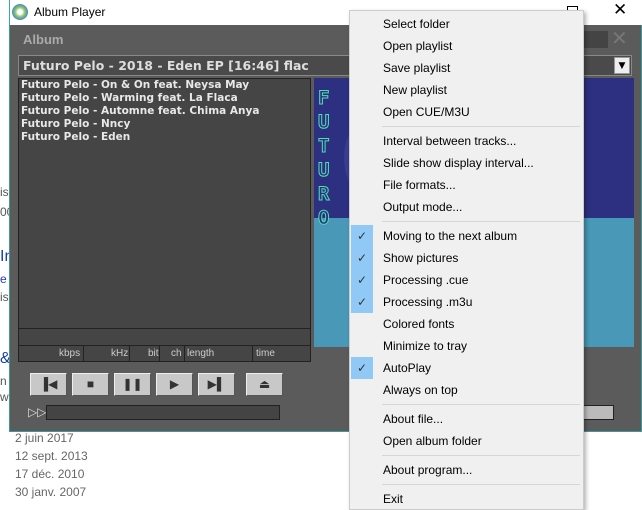  I want to click on track-item: Futuro Pelo - Warming feat. La Flaca, so click(164, 98).